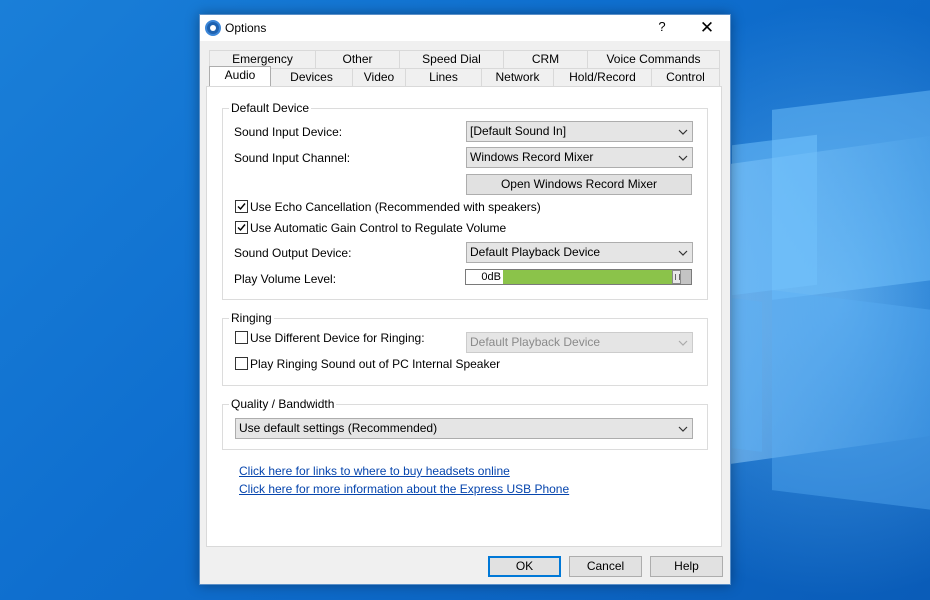  Describe the element at coordinates (524, 566) in the screenshot. I see `ok-button: OK` at that location.